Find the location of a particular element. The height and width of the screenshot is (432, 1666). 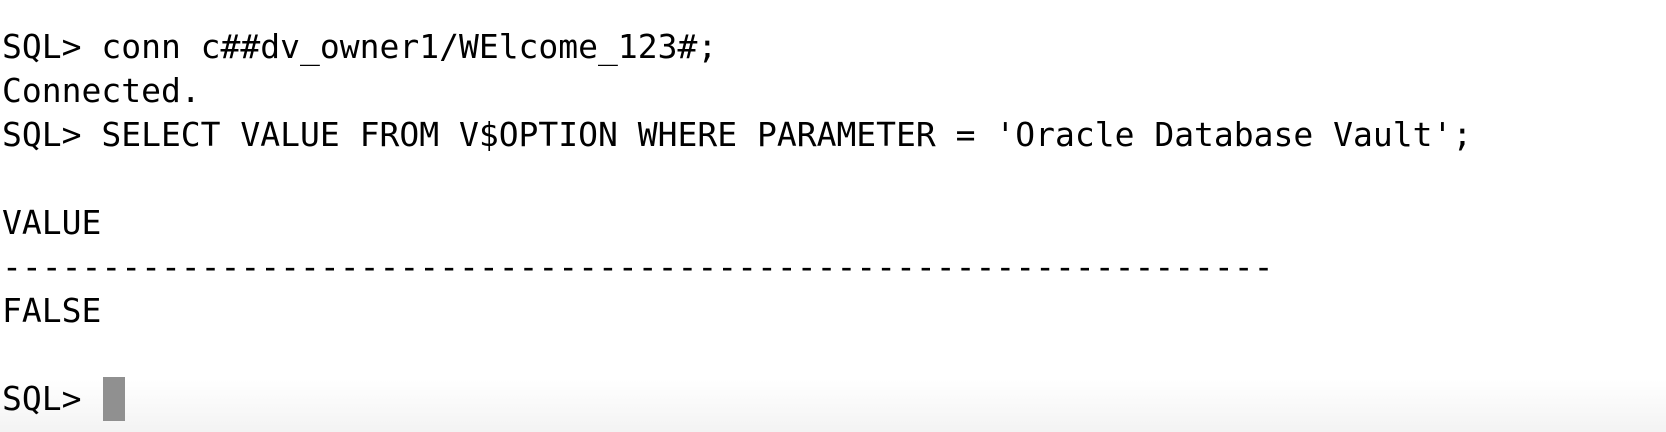

connected-message: Connected. is located at coordinates (101, 90).